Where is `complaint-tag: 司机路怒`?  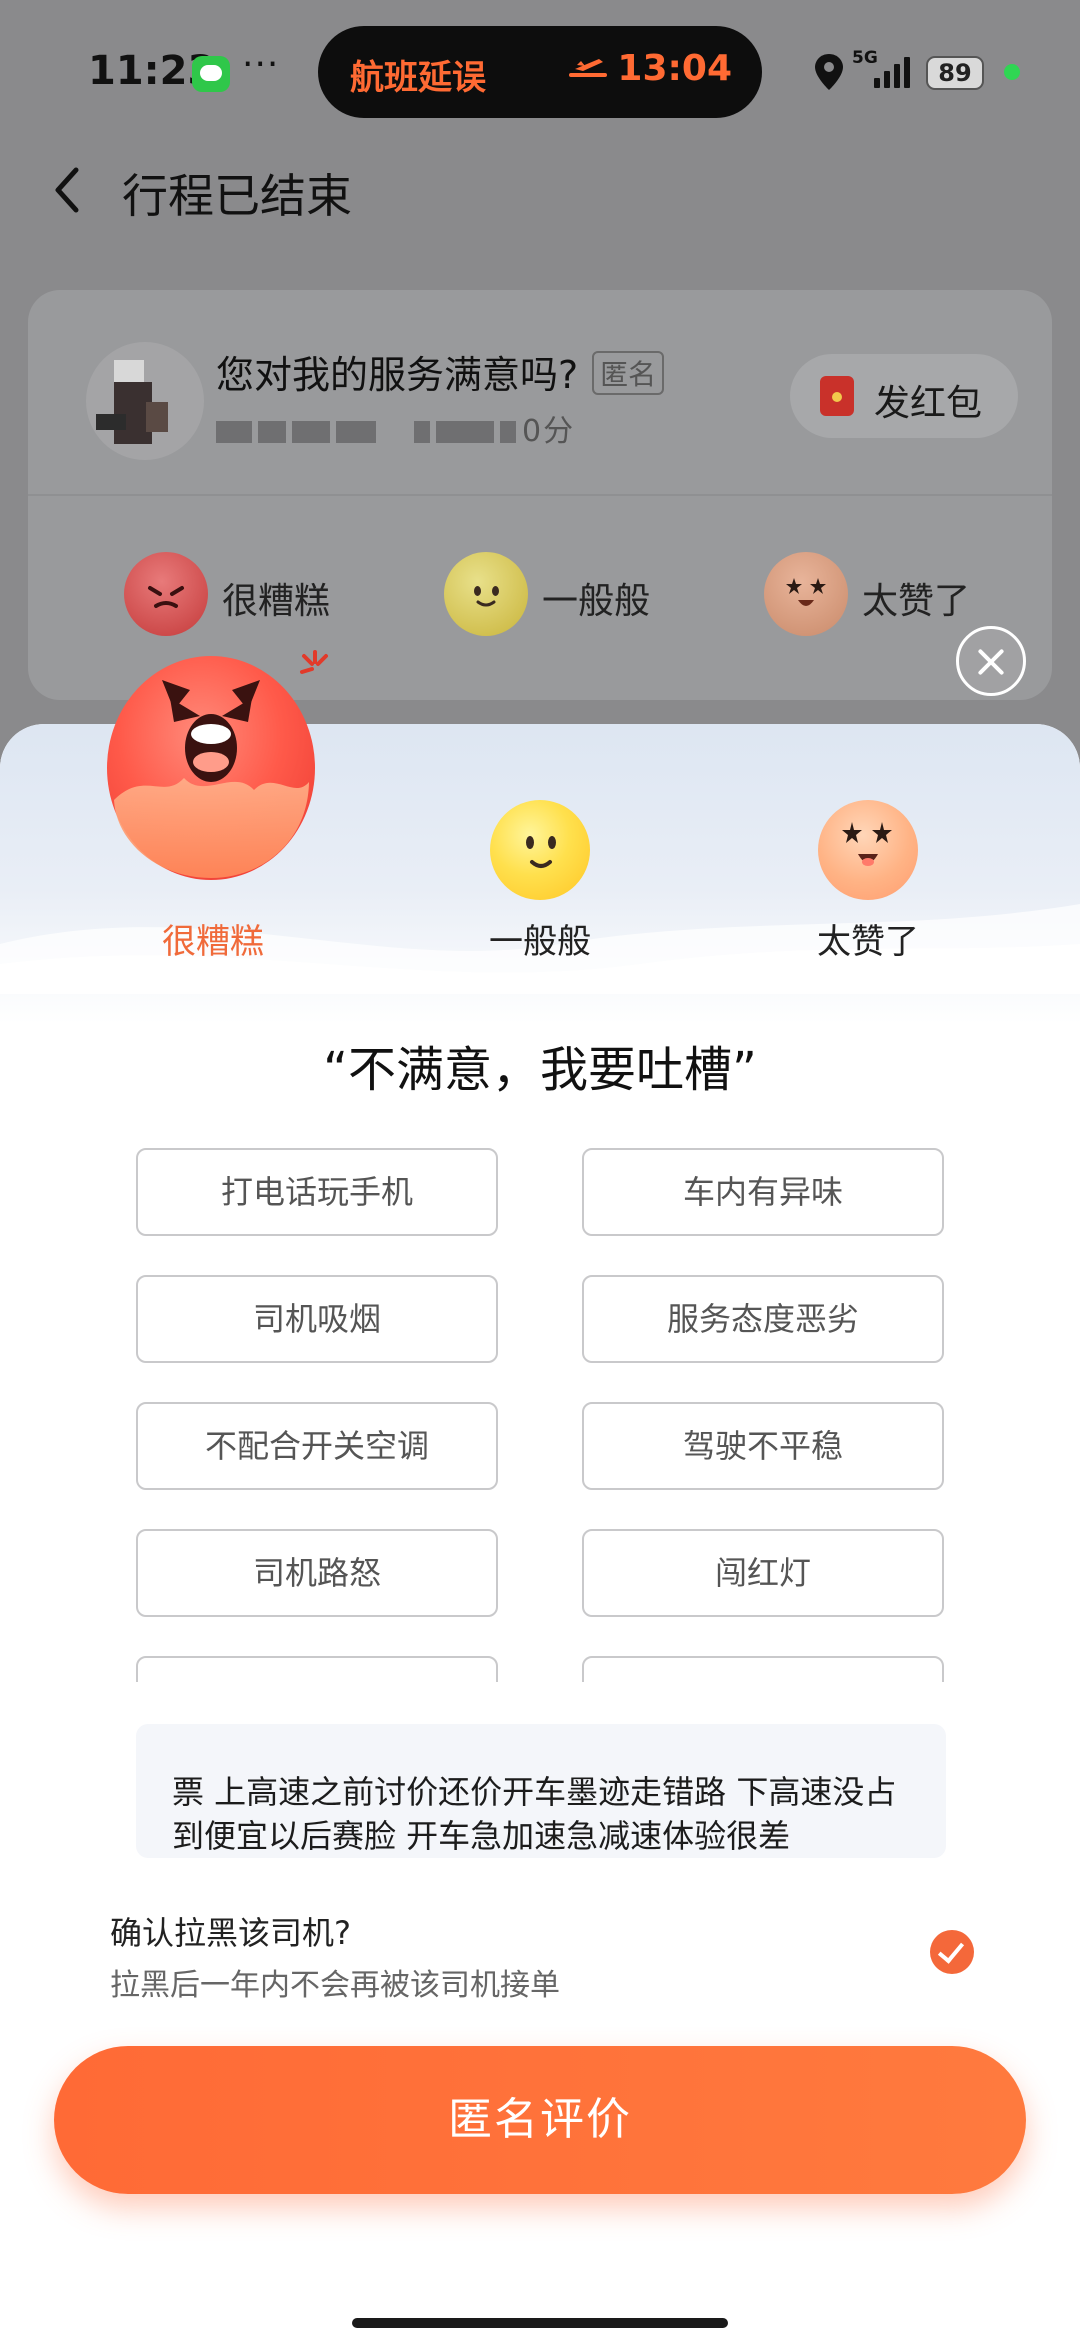 complaint-tag: 司机路怒 is located at coordinates (317, 1573).